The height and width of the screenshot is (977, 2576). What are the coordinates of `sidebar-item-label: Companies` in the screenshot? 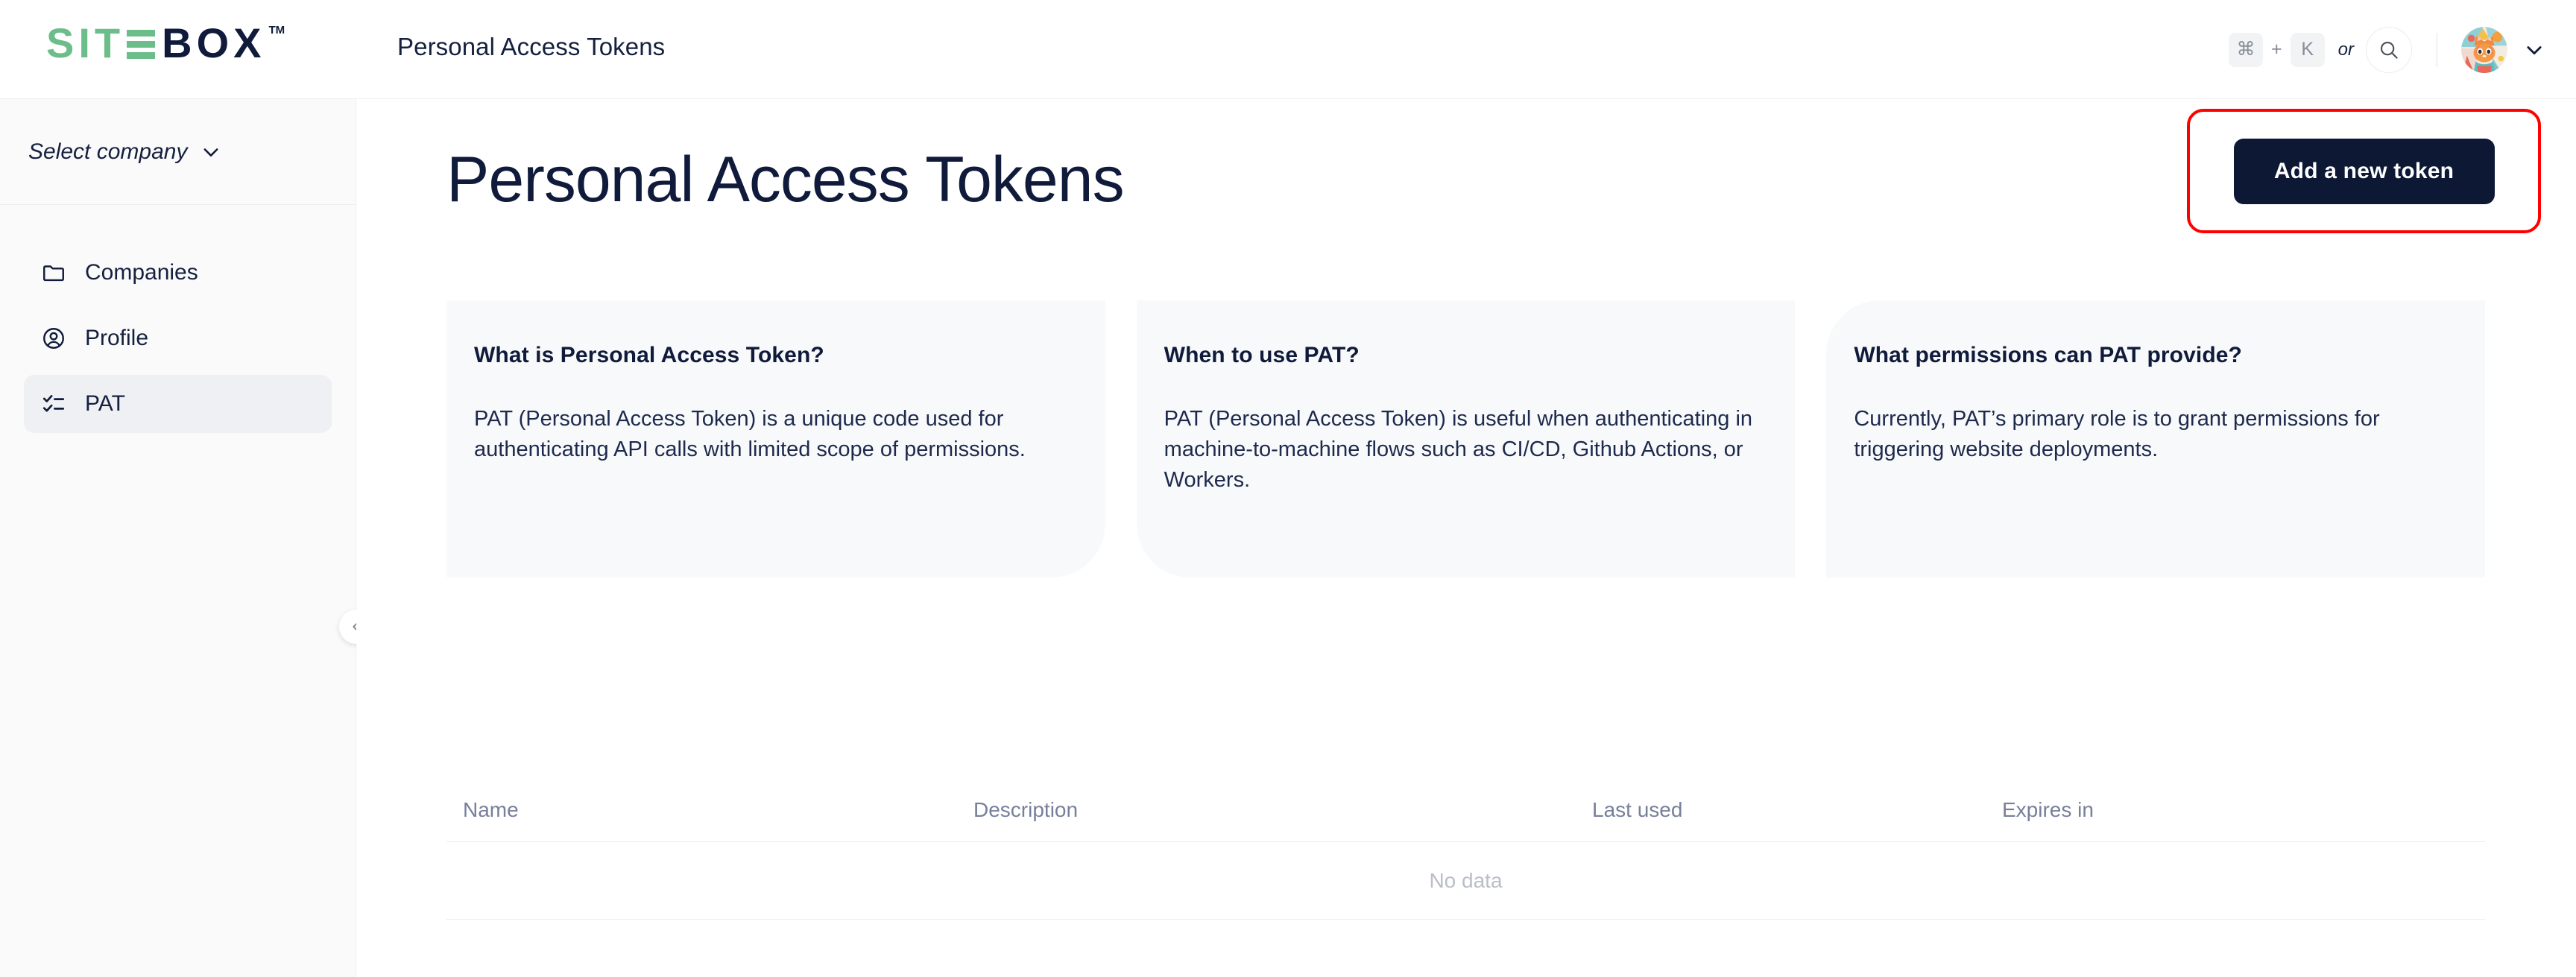 It's located at (141, 273).